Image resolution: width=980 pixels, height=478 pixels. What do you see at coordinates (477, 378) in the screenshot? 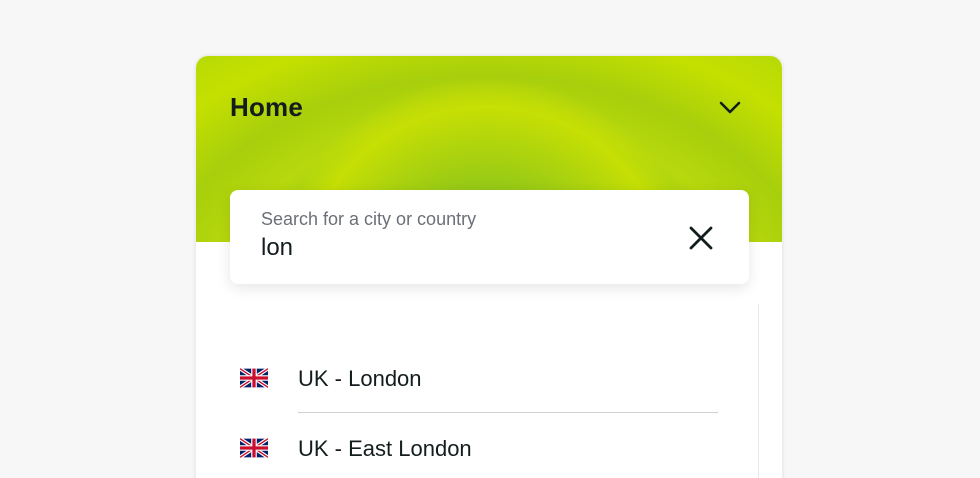
I see `list-item: UK - London` at bounding box center [477, 378].